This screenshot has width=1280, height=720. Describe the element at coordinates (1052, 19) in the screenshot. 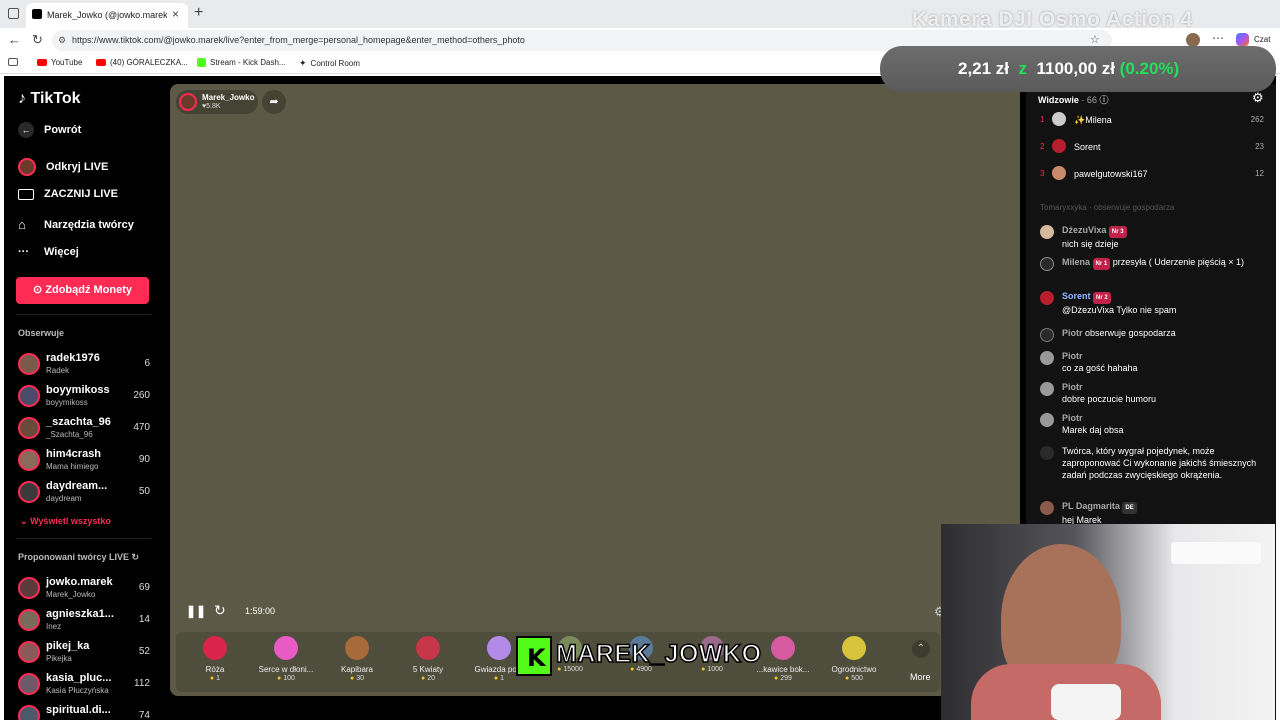

I see `camera-overlay-title: Kamera DJI Osmo Action 4` at that location.